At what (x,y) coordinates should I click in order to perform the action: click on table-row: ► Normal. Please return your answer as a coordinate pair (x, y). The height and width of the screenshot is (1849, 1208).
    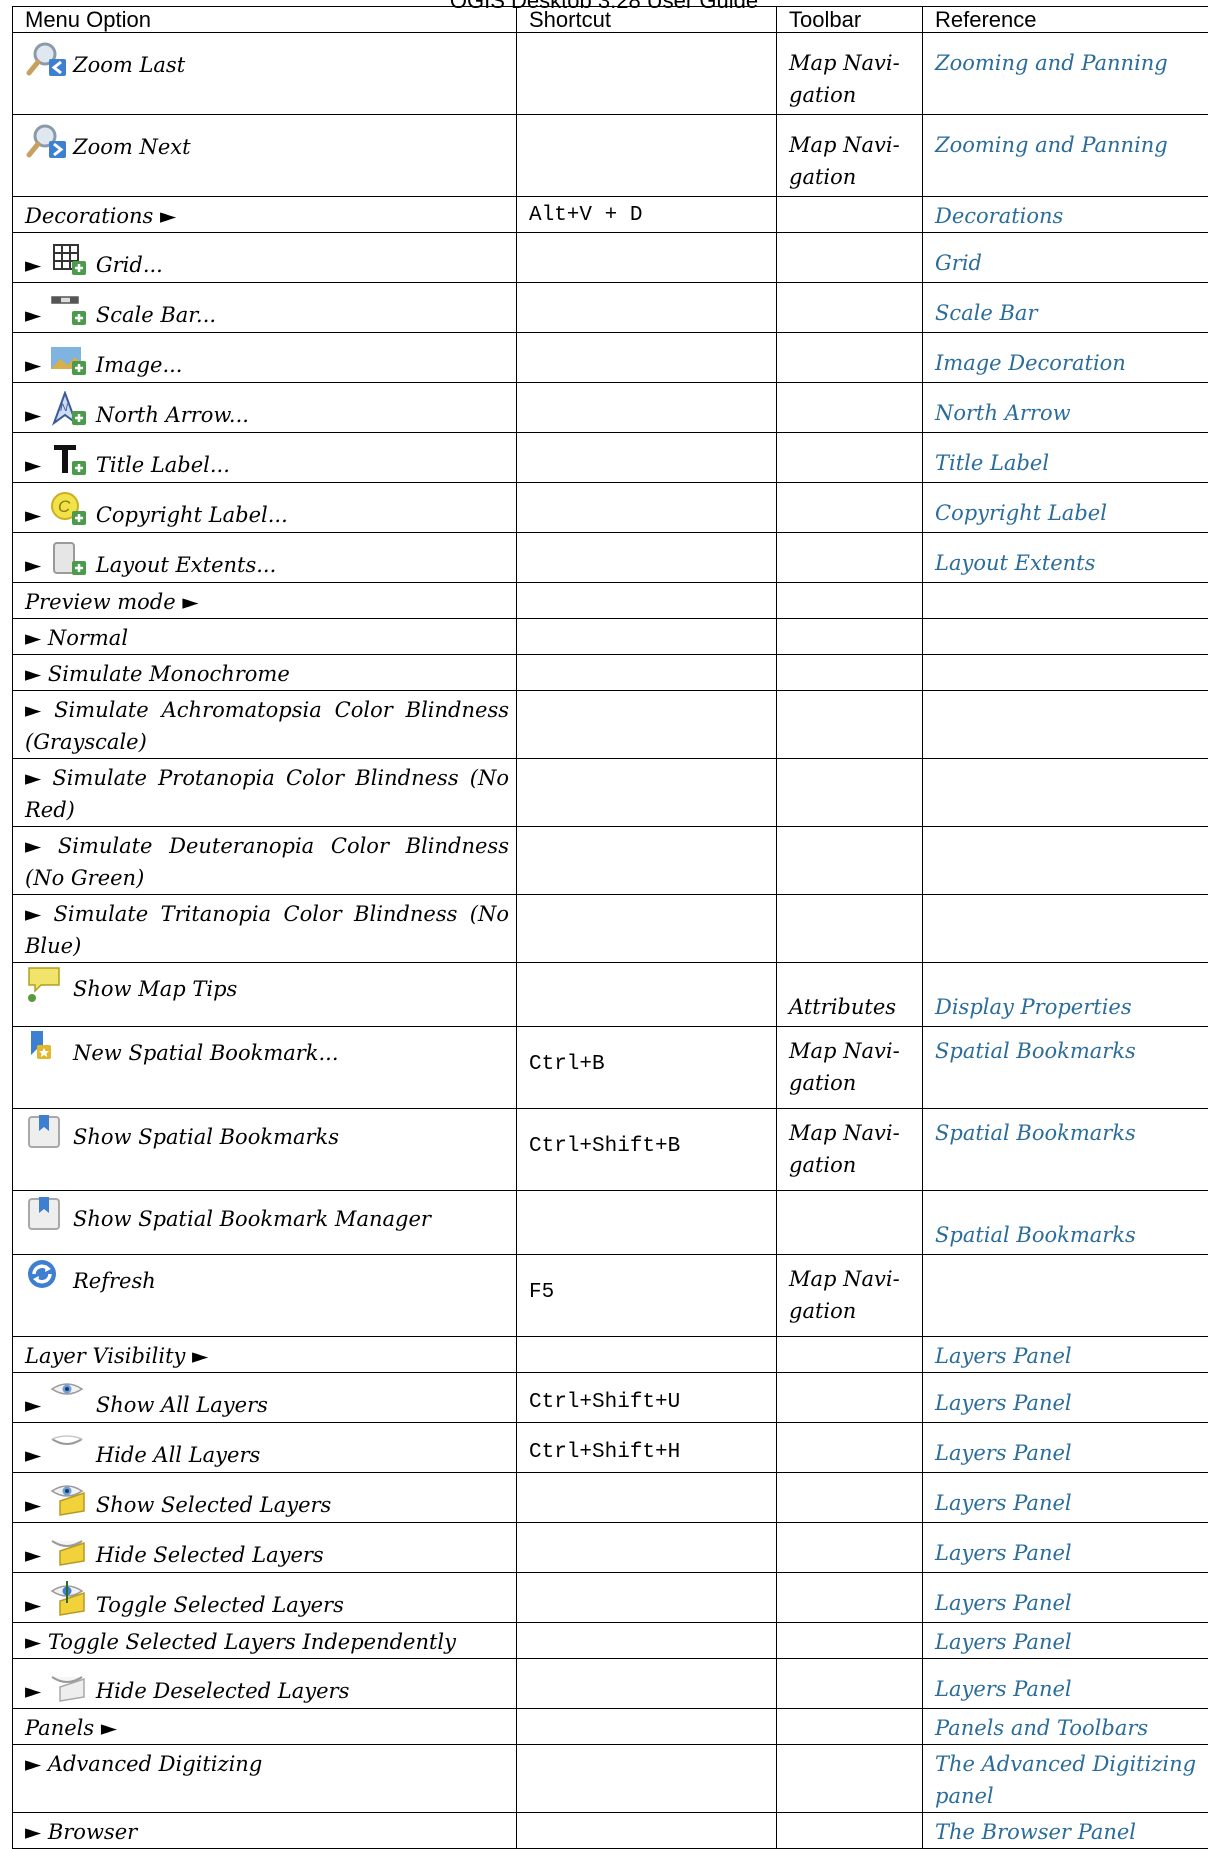
    Looking at the image, I should click on (610, 637).